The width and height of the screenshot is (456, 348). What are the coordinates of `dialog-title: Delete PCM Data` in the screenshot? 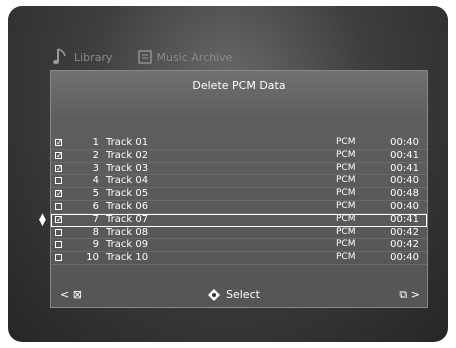 It's located at (239, 85).